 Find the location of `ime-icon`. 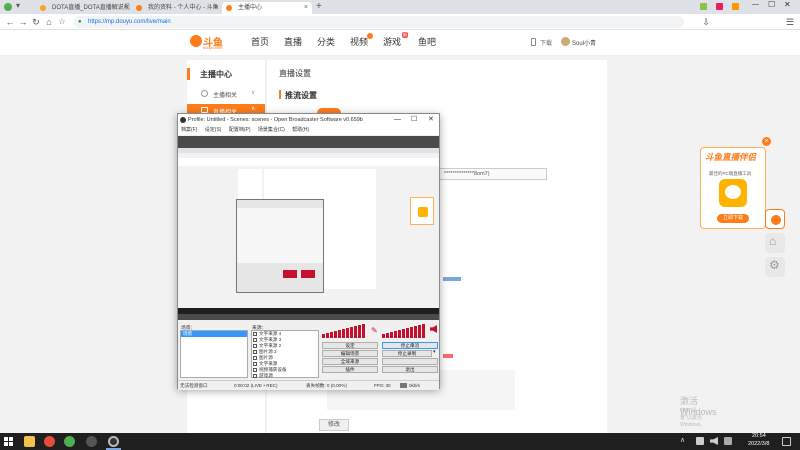

ime-icon is located at coordinates (728, 441).